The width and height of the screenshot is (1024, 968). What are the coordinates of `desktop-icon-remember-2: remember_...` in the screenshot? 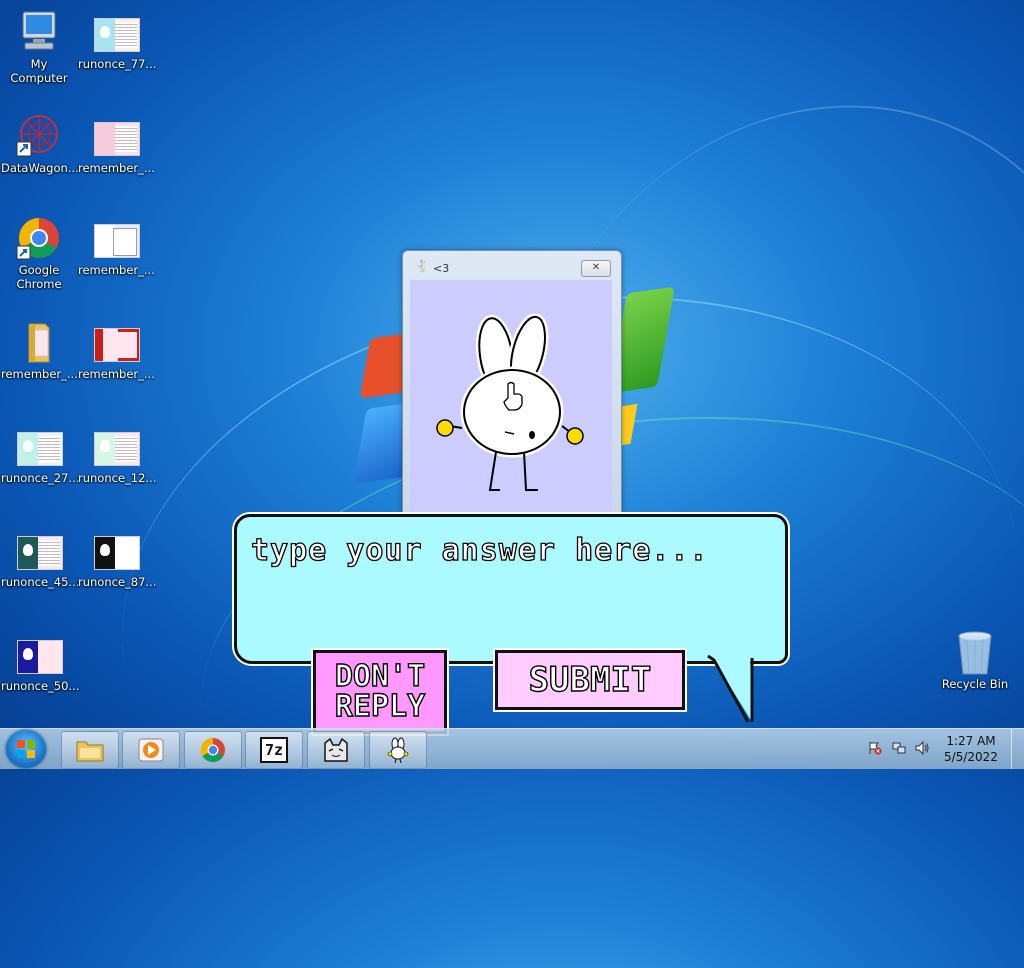 It's located at (116, 246).